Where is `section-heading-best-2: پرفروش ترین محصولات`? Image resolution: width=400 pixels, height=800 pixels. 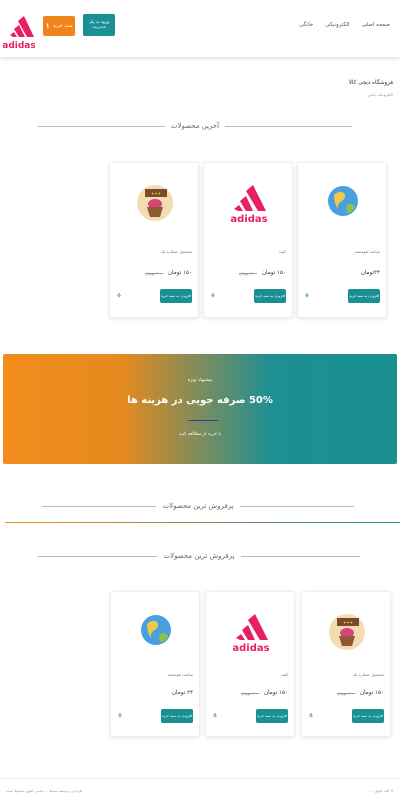
section-heading-best-2: پرفروش ترین محصولات is located at coordinates (200, 556).